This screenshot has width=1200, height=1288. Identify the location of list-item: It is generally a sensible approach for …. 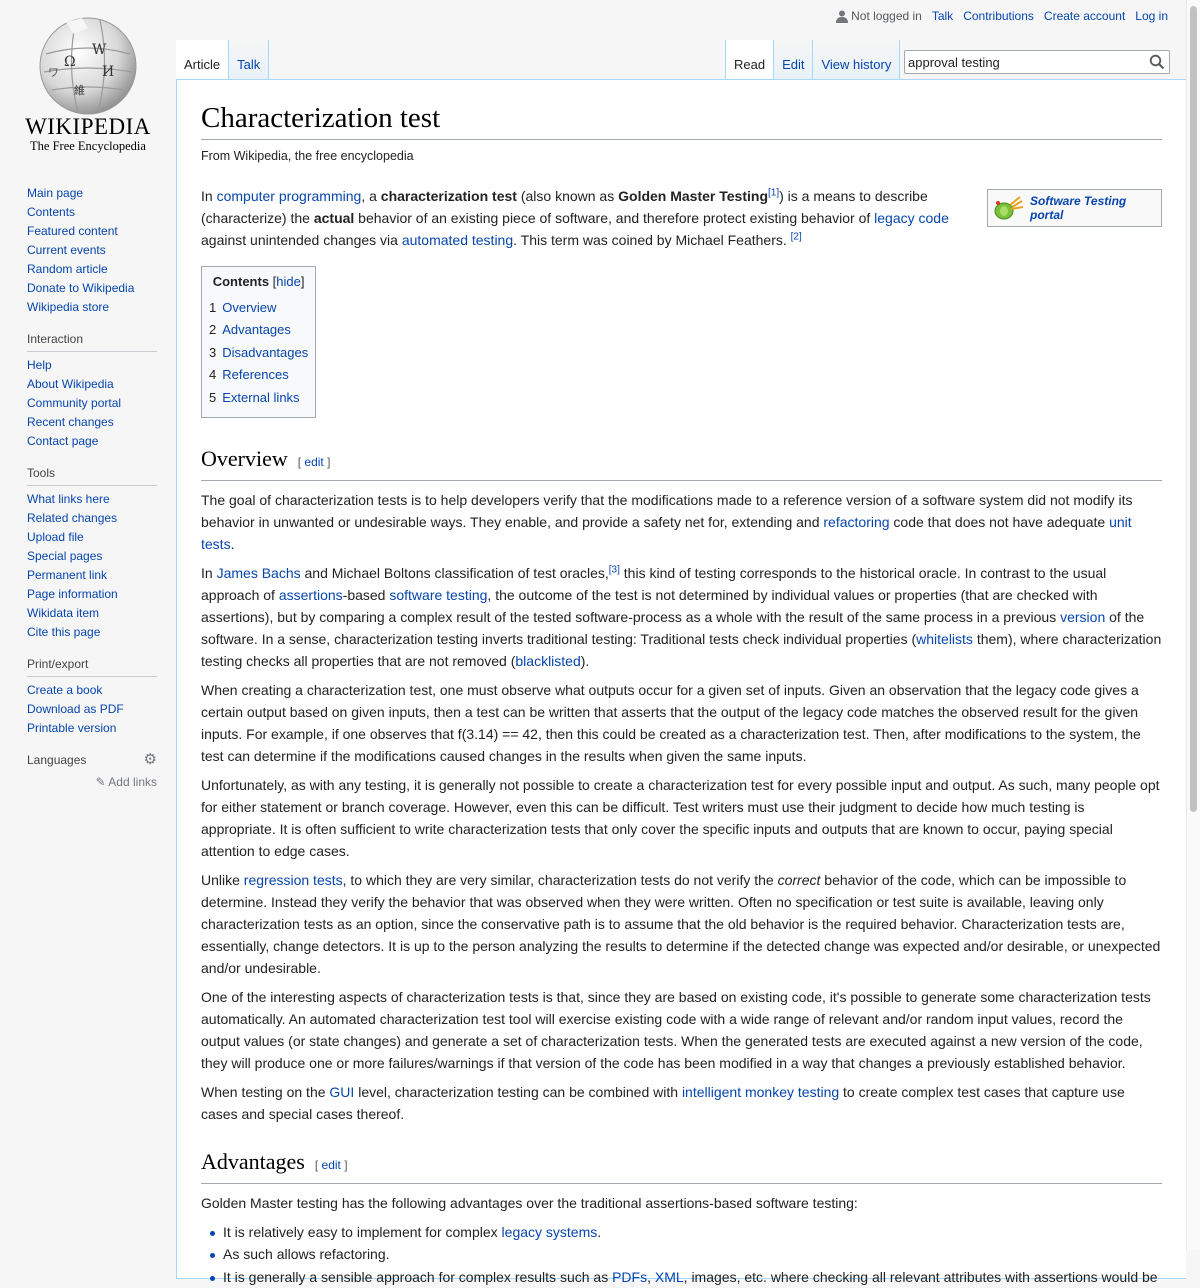
(686, 1277).